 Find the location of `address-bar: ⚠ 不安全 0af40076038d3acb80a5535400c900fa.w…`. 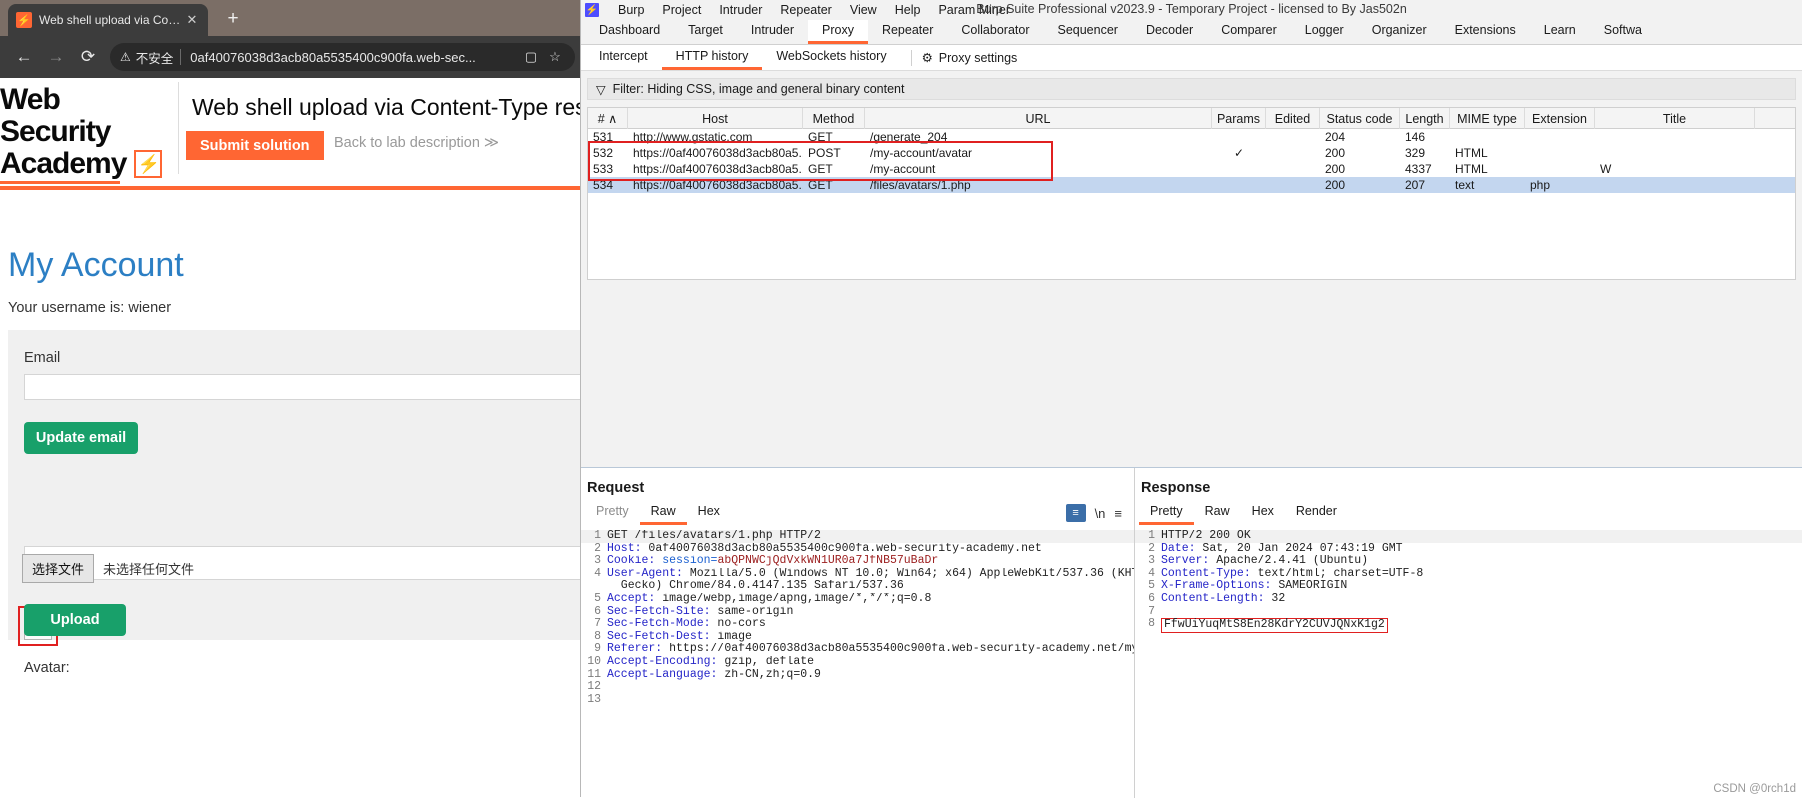

address-bar: ⚠ 不安全 0af40076038d3acb80a5535400c900fa.w… is located at coordinates (342, 57).